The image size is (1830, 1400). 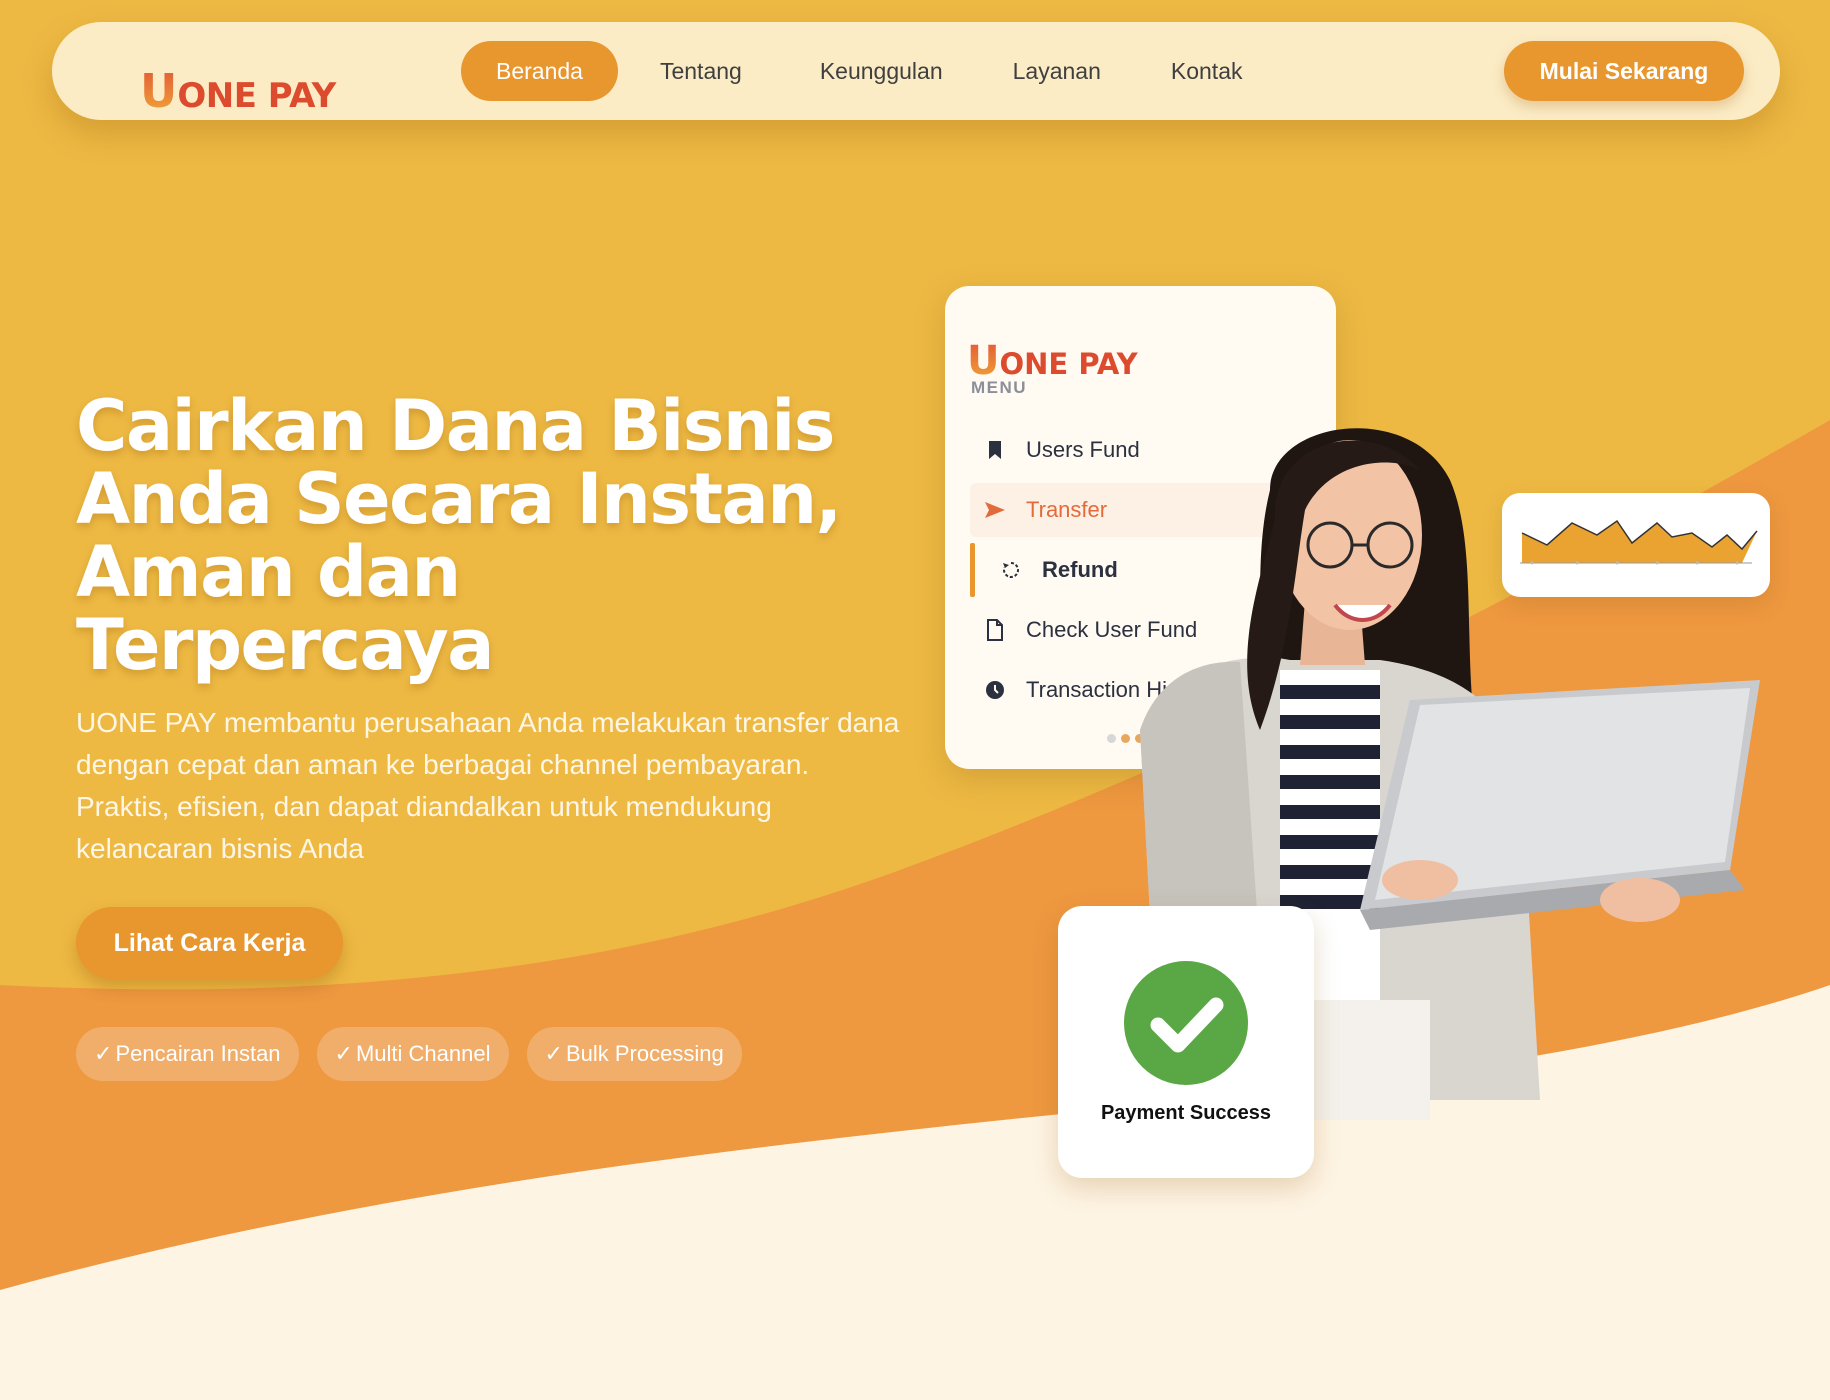 What do you see at coordinates (459, 499) in the screenshot?
I see `hero-title-line: Anda Secara Instan,` at bounding box center [459, 499].